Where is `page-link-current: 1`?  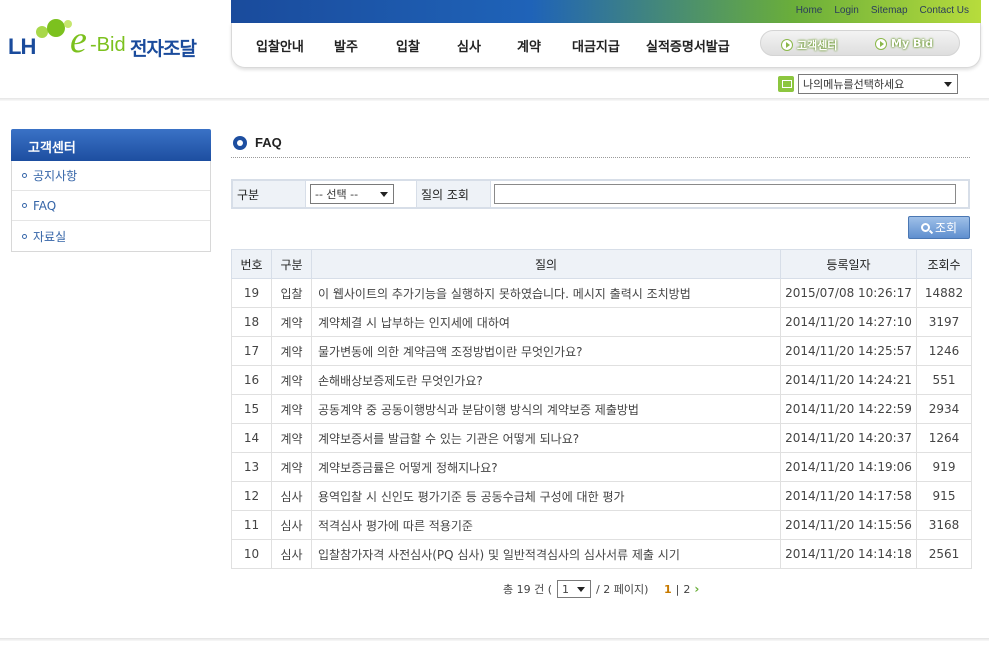 page-link-current: 1 is located at coordinates (668, 589).